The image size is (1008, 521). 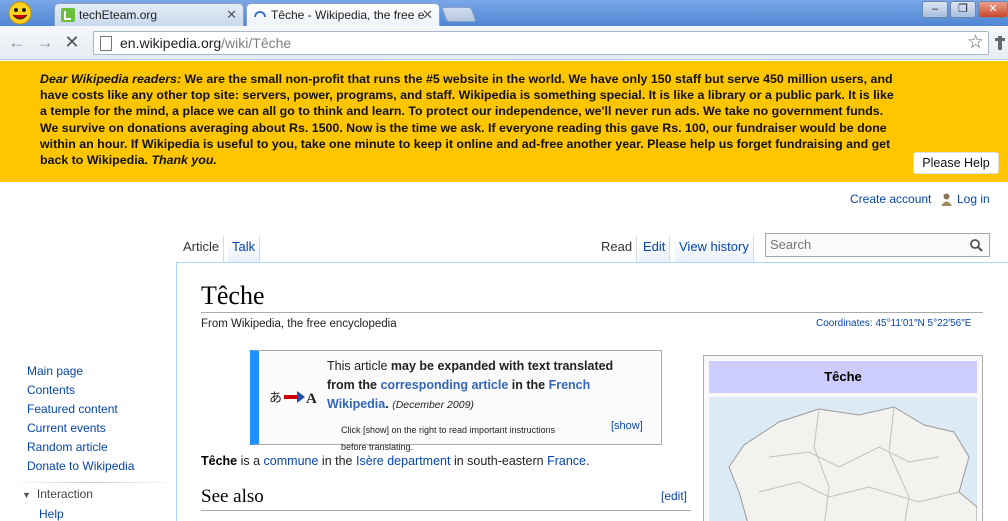 I want to click on tab-title: techEteam.org, so click(x=118, y=15).